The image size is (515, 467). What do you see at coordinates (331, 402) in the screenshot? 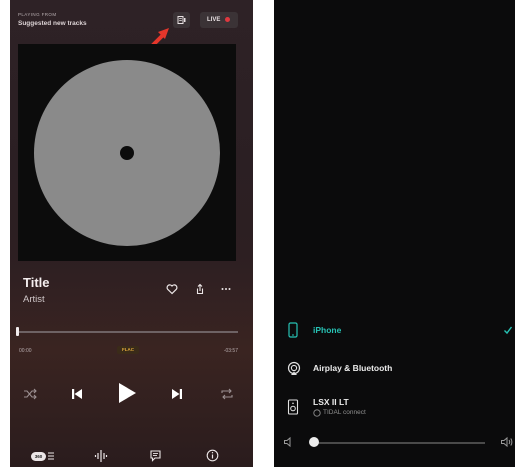
I see `device-label: LSX II LT` at bounding box center [331, 402].